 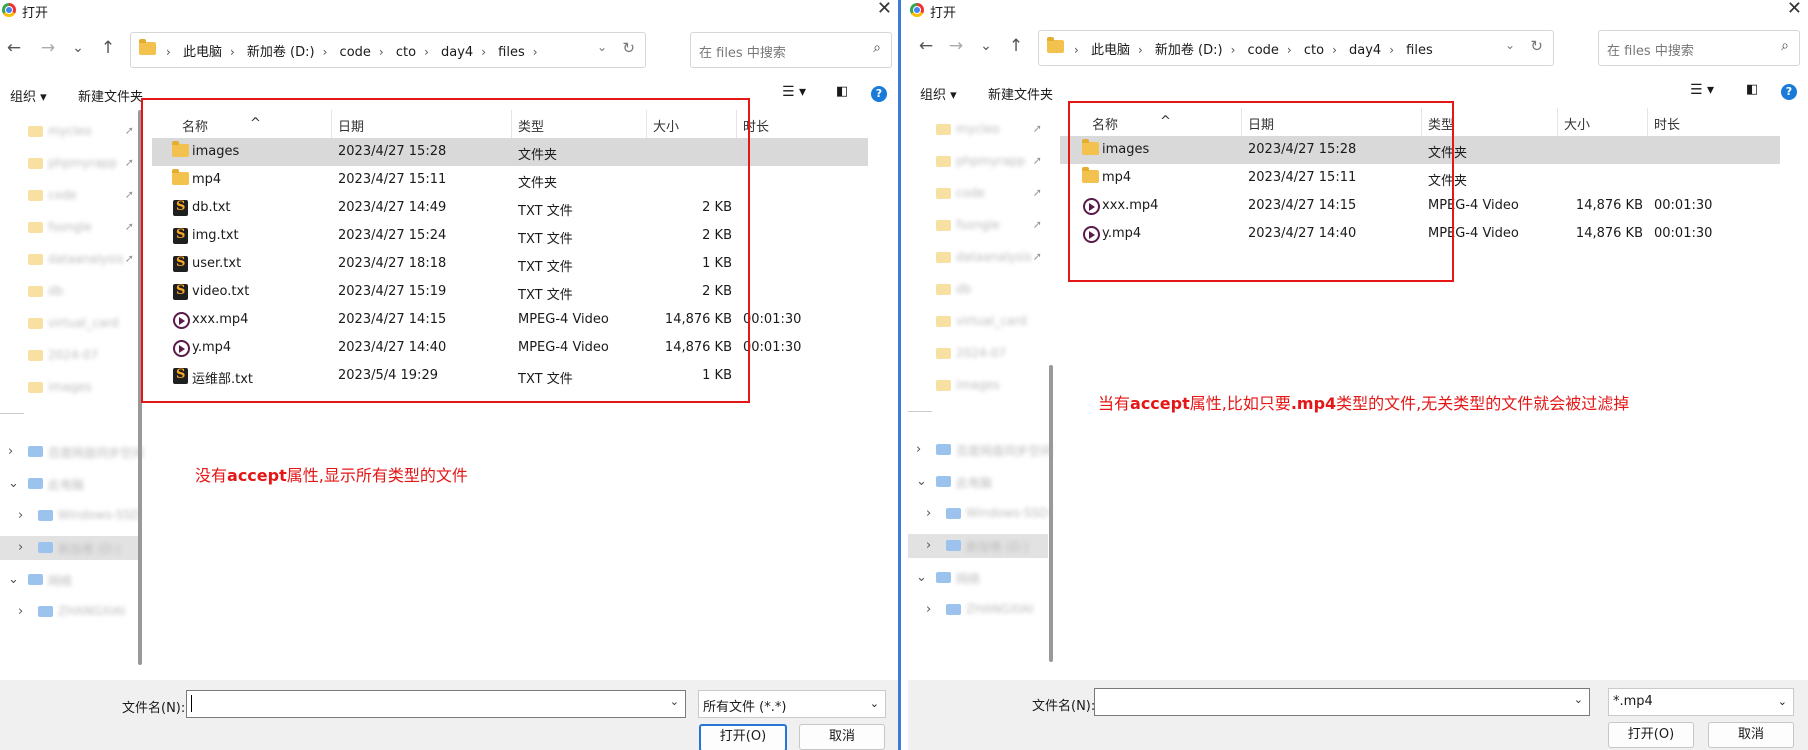 What do you see at coordinates (331, 474) in the screenshot?
I see `annotation-text: 没有accept属性,显示所有类型的文件` at bounding box center [331, 474].